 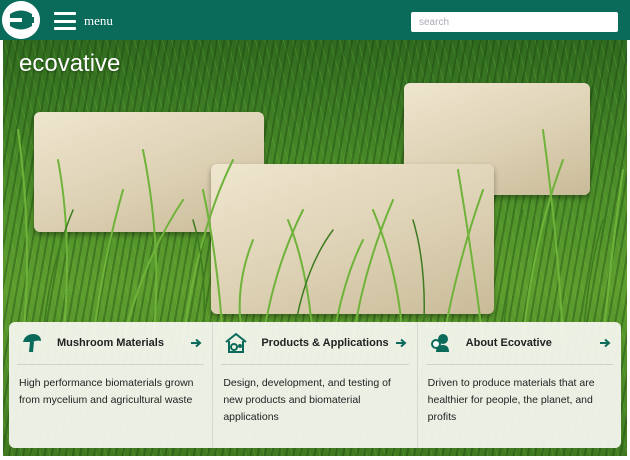 I want to click on mushroom-icon, so click(x=32, y=343).